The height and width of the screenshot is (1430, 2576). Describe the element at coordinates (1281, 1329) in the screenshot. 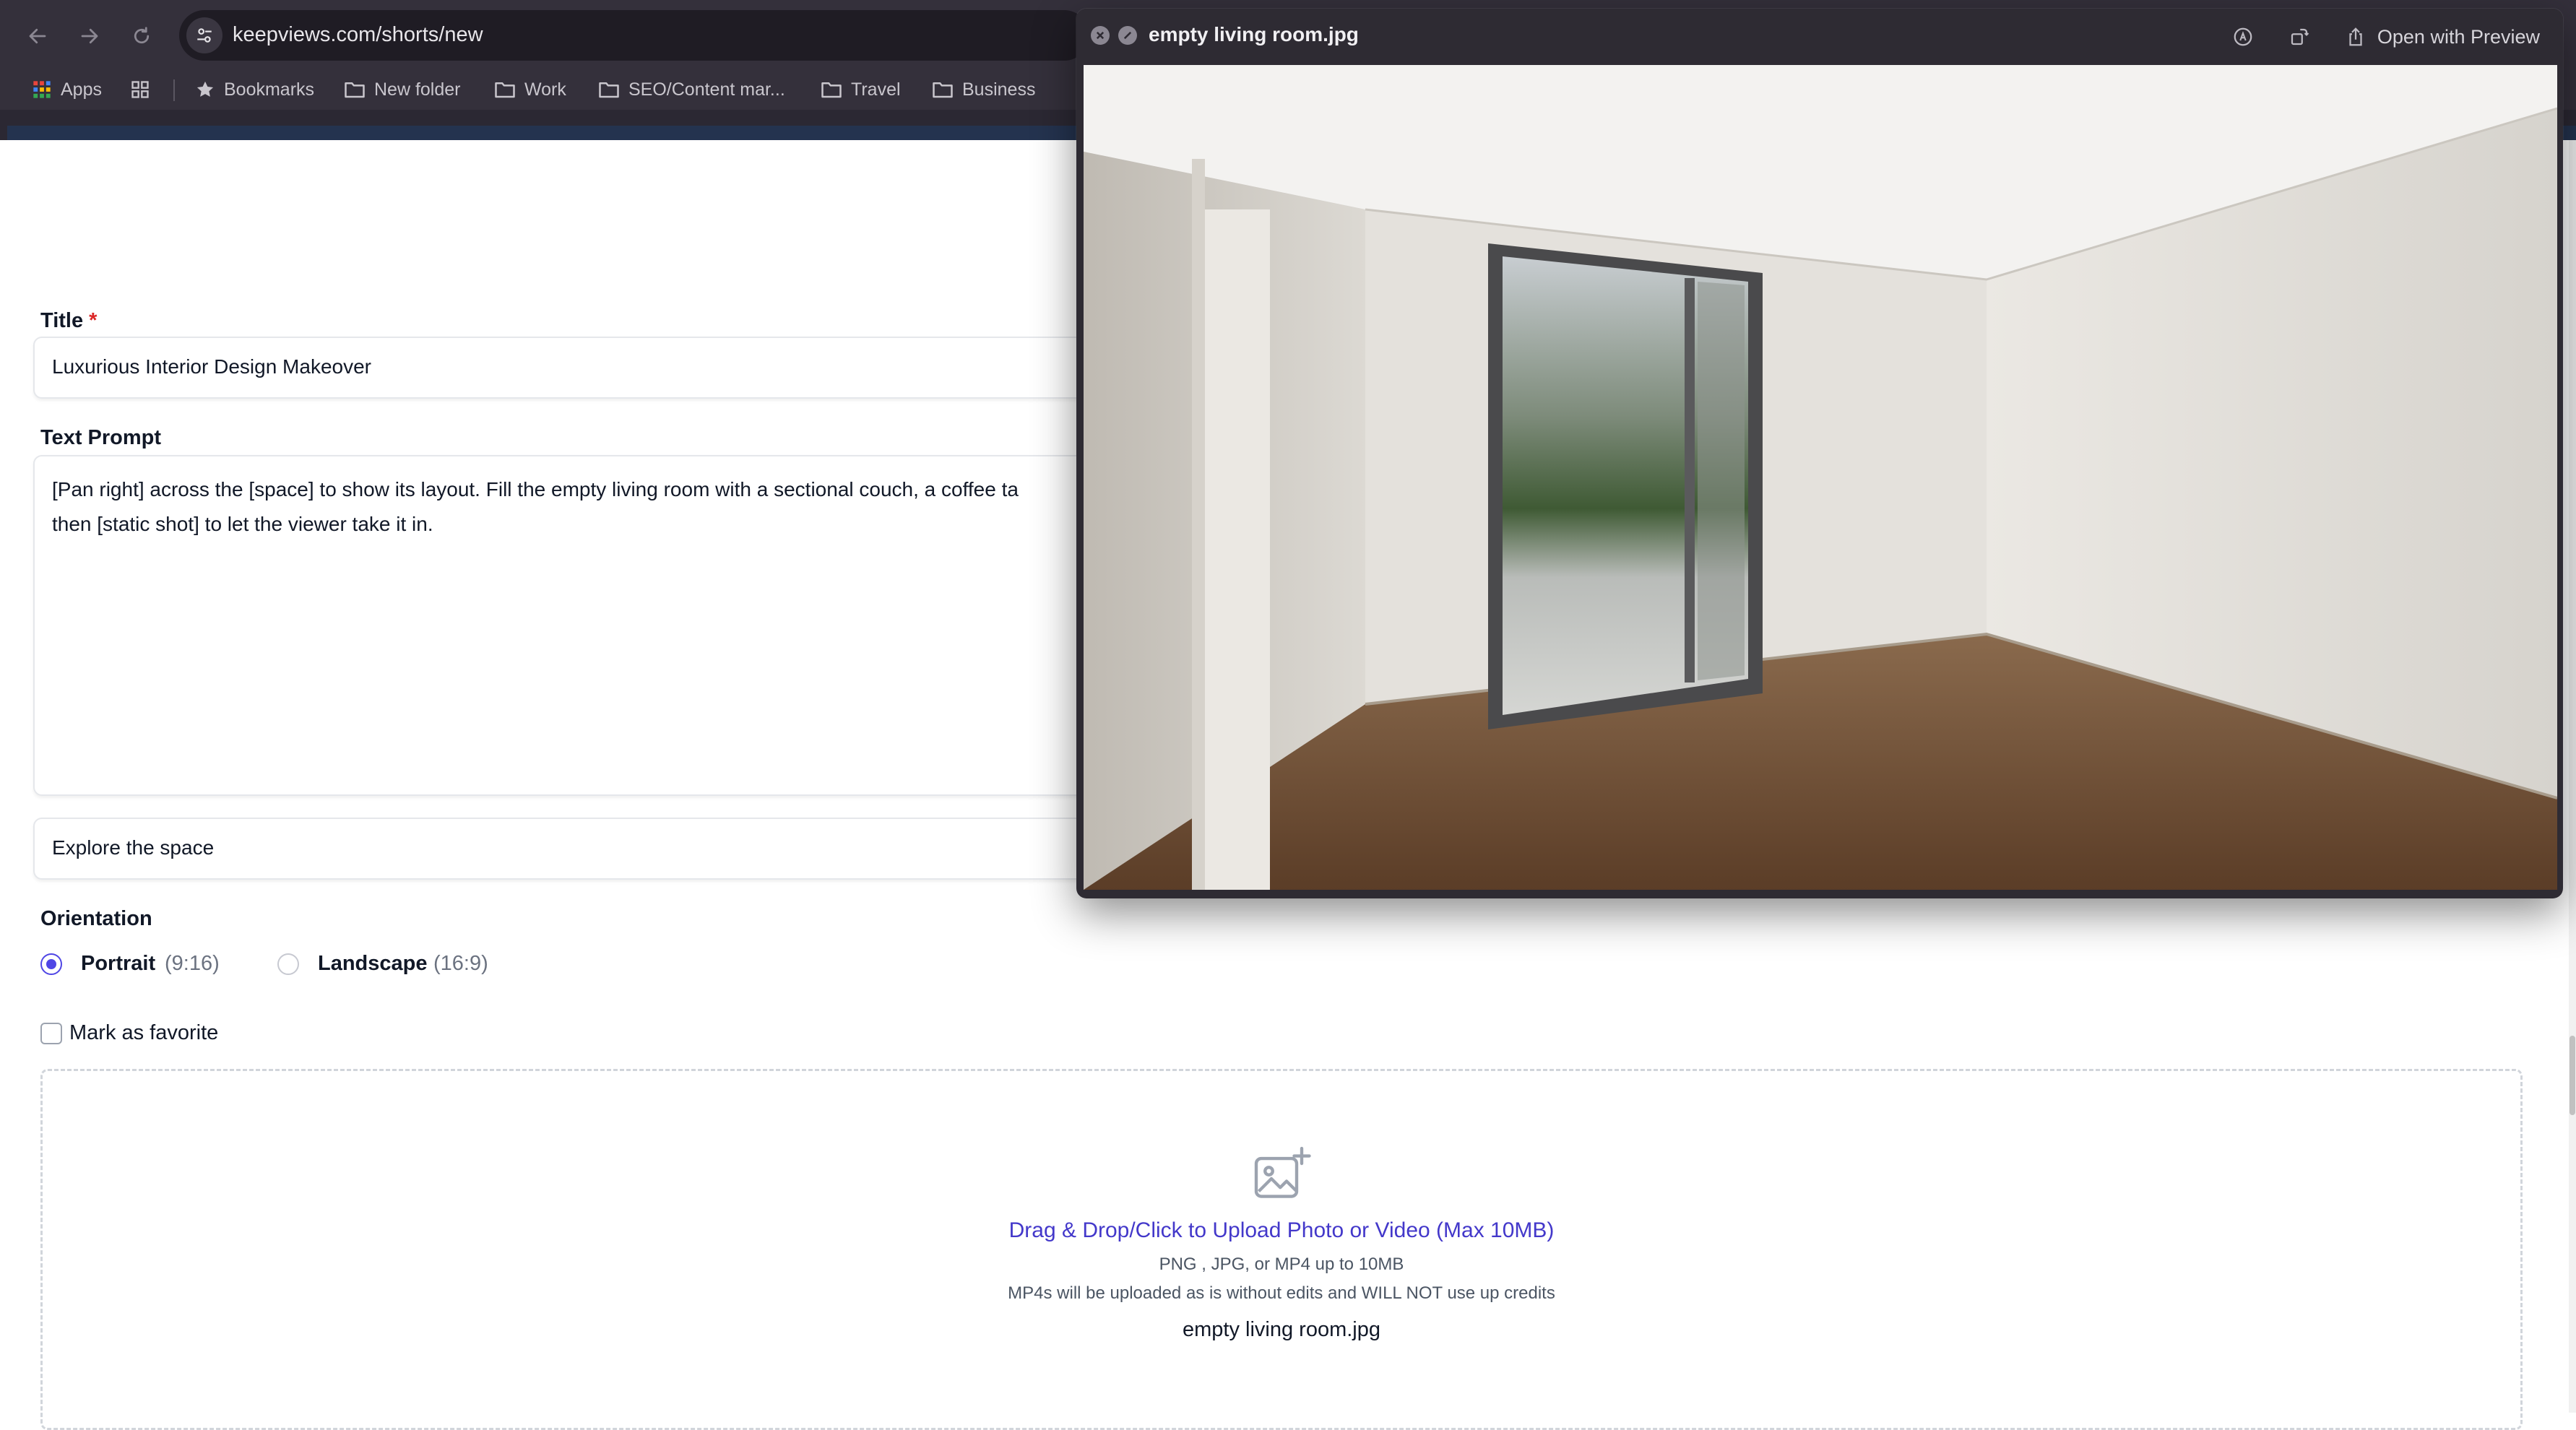

I see `uploaded-filename: empty living room.jpg` at that location.